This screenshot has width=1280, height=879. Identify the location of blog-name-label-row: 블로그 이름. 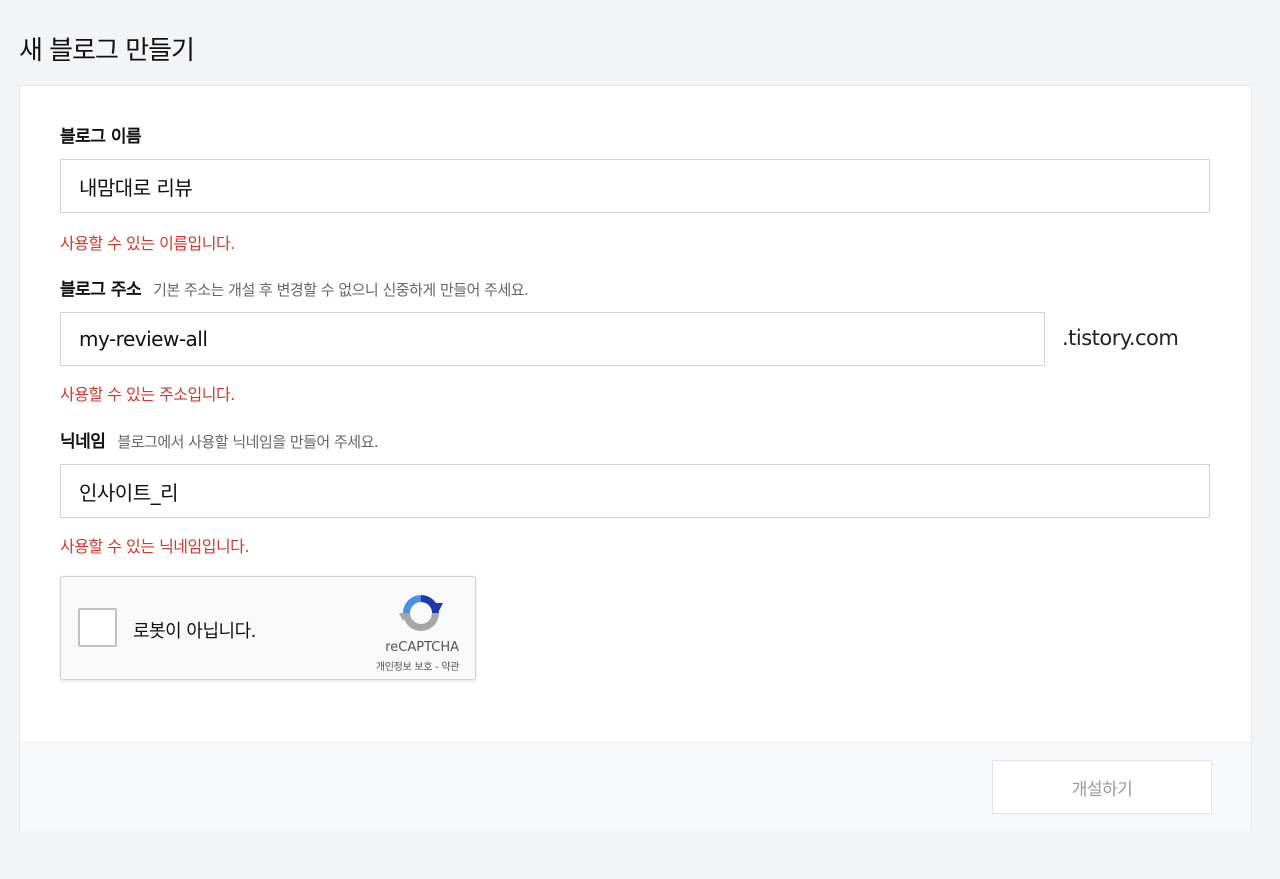
(101, 134).